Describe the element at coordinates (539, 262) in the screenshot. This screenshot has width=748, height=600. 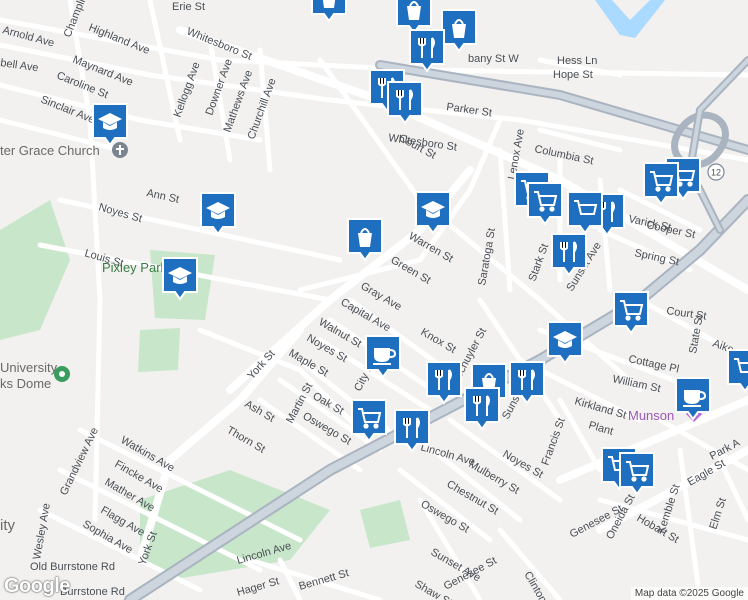
I see `street-label: Stark St` at that location.